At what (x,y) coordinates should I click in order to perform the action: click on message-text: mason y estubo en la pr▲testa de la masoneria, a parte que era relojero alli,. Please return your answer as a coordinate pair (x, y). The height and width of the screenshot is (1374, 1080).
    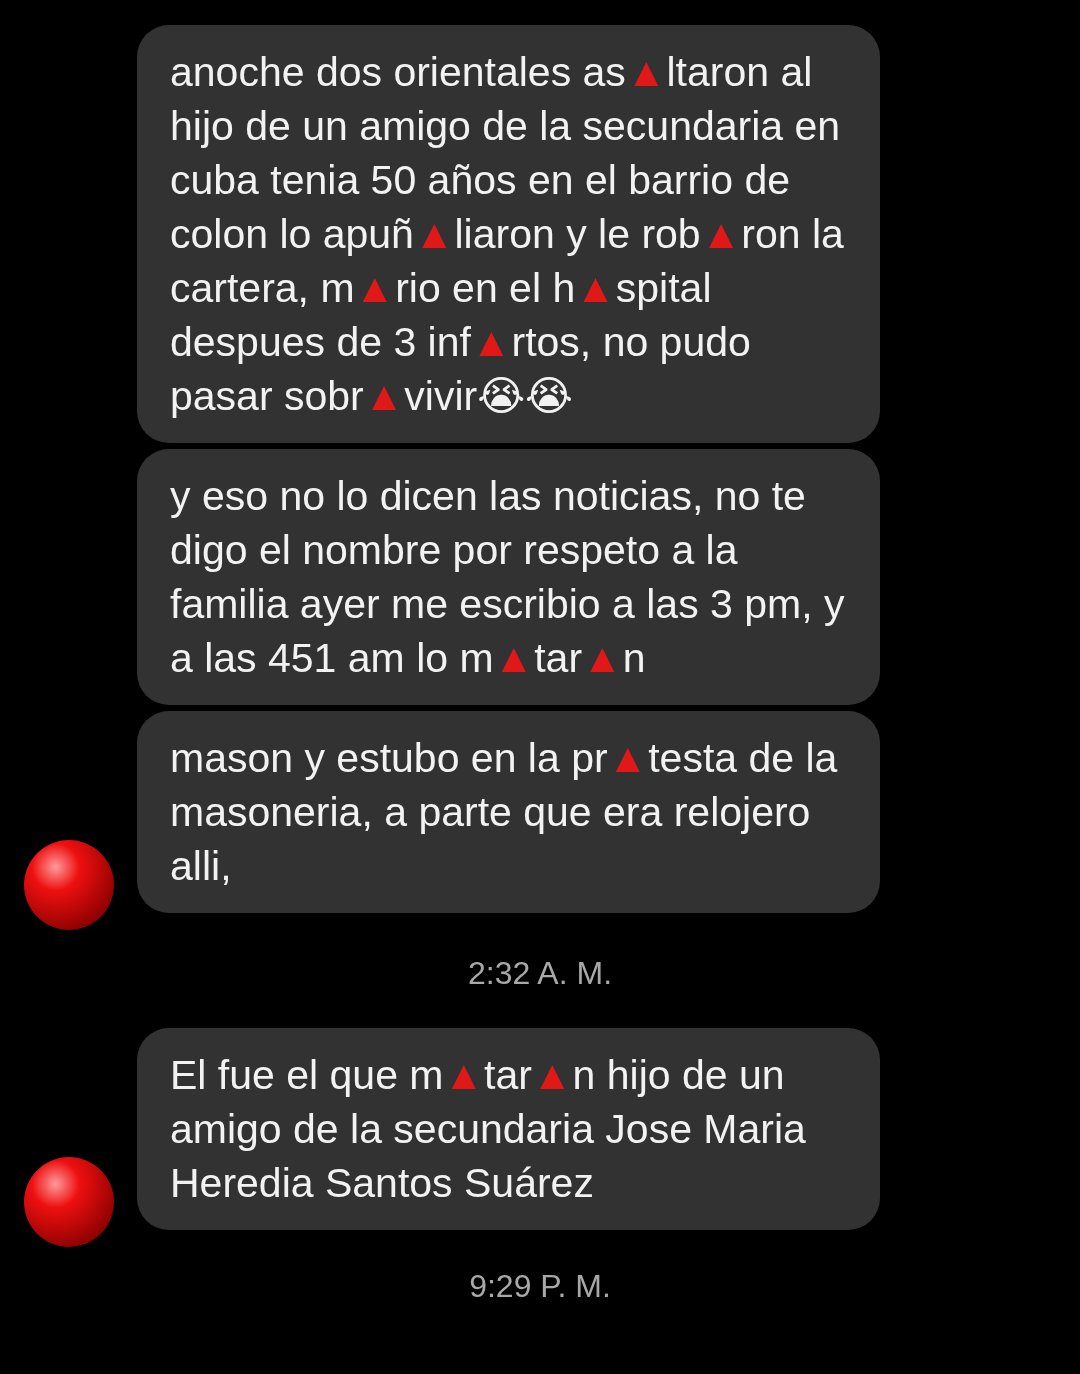
    Looking at the image, I should click on (504, 812).